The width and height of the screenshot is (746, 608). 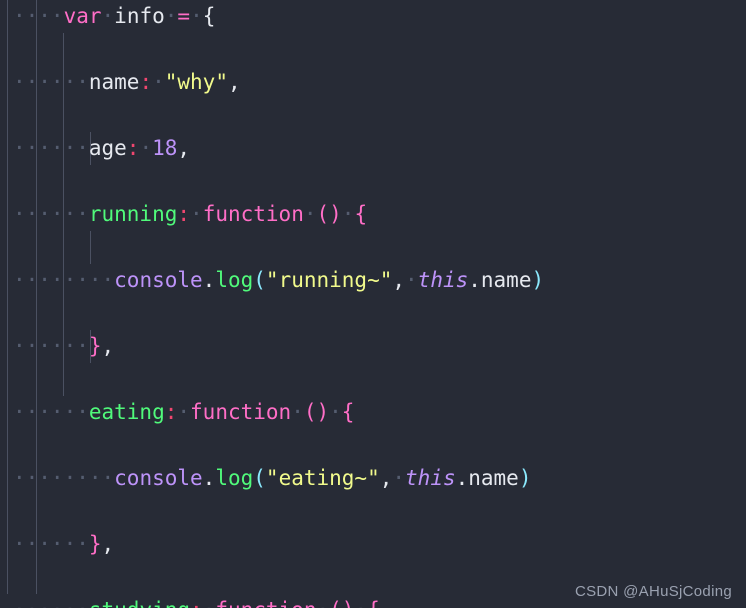 I want to click on code-token: name, so click(x=114, y=82).